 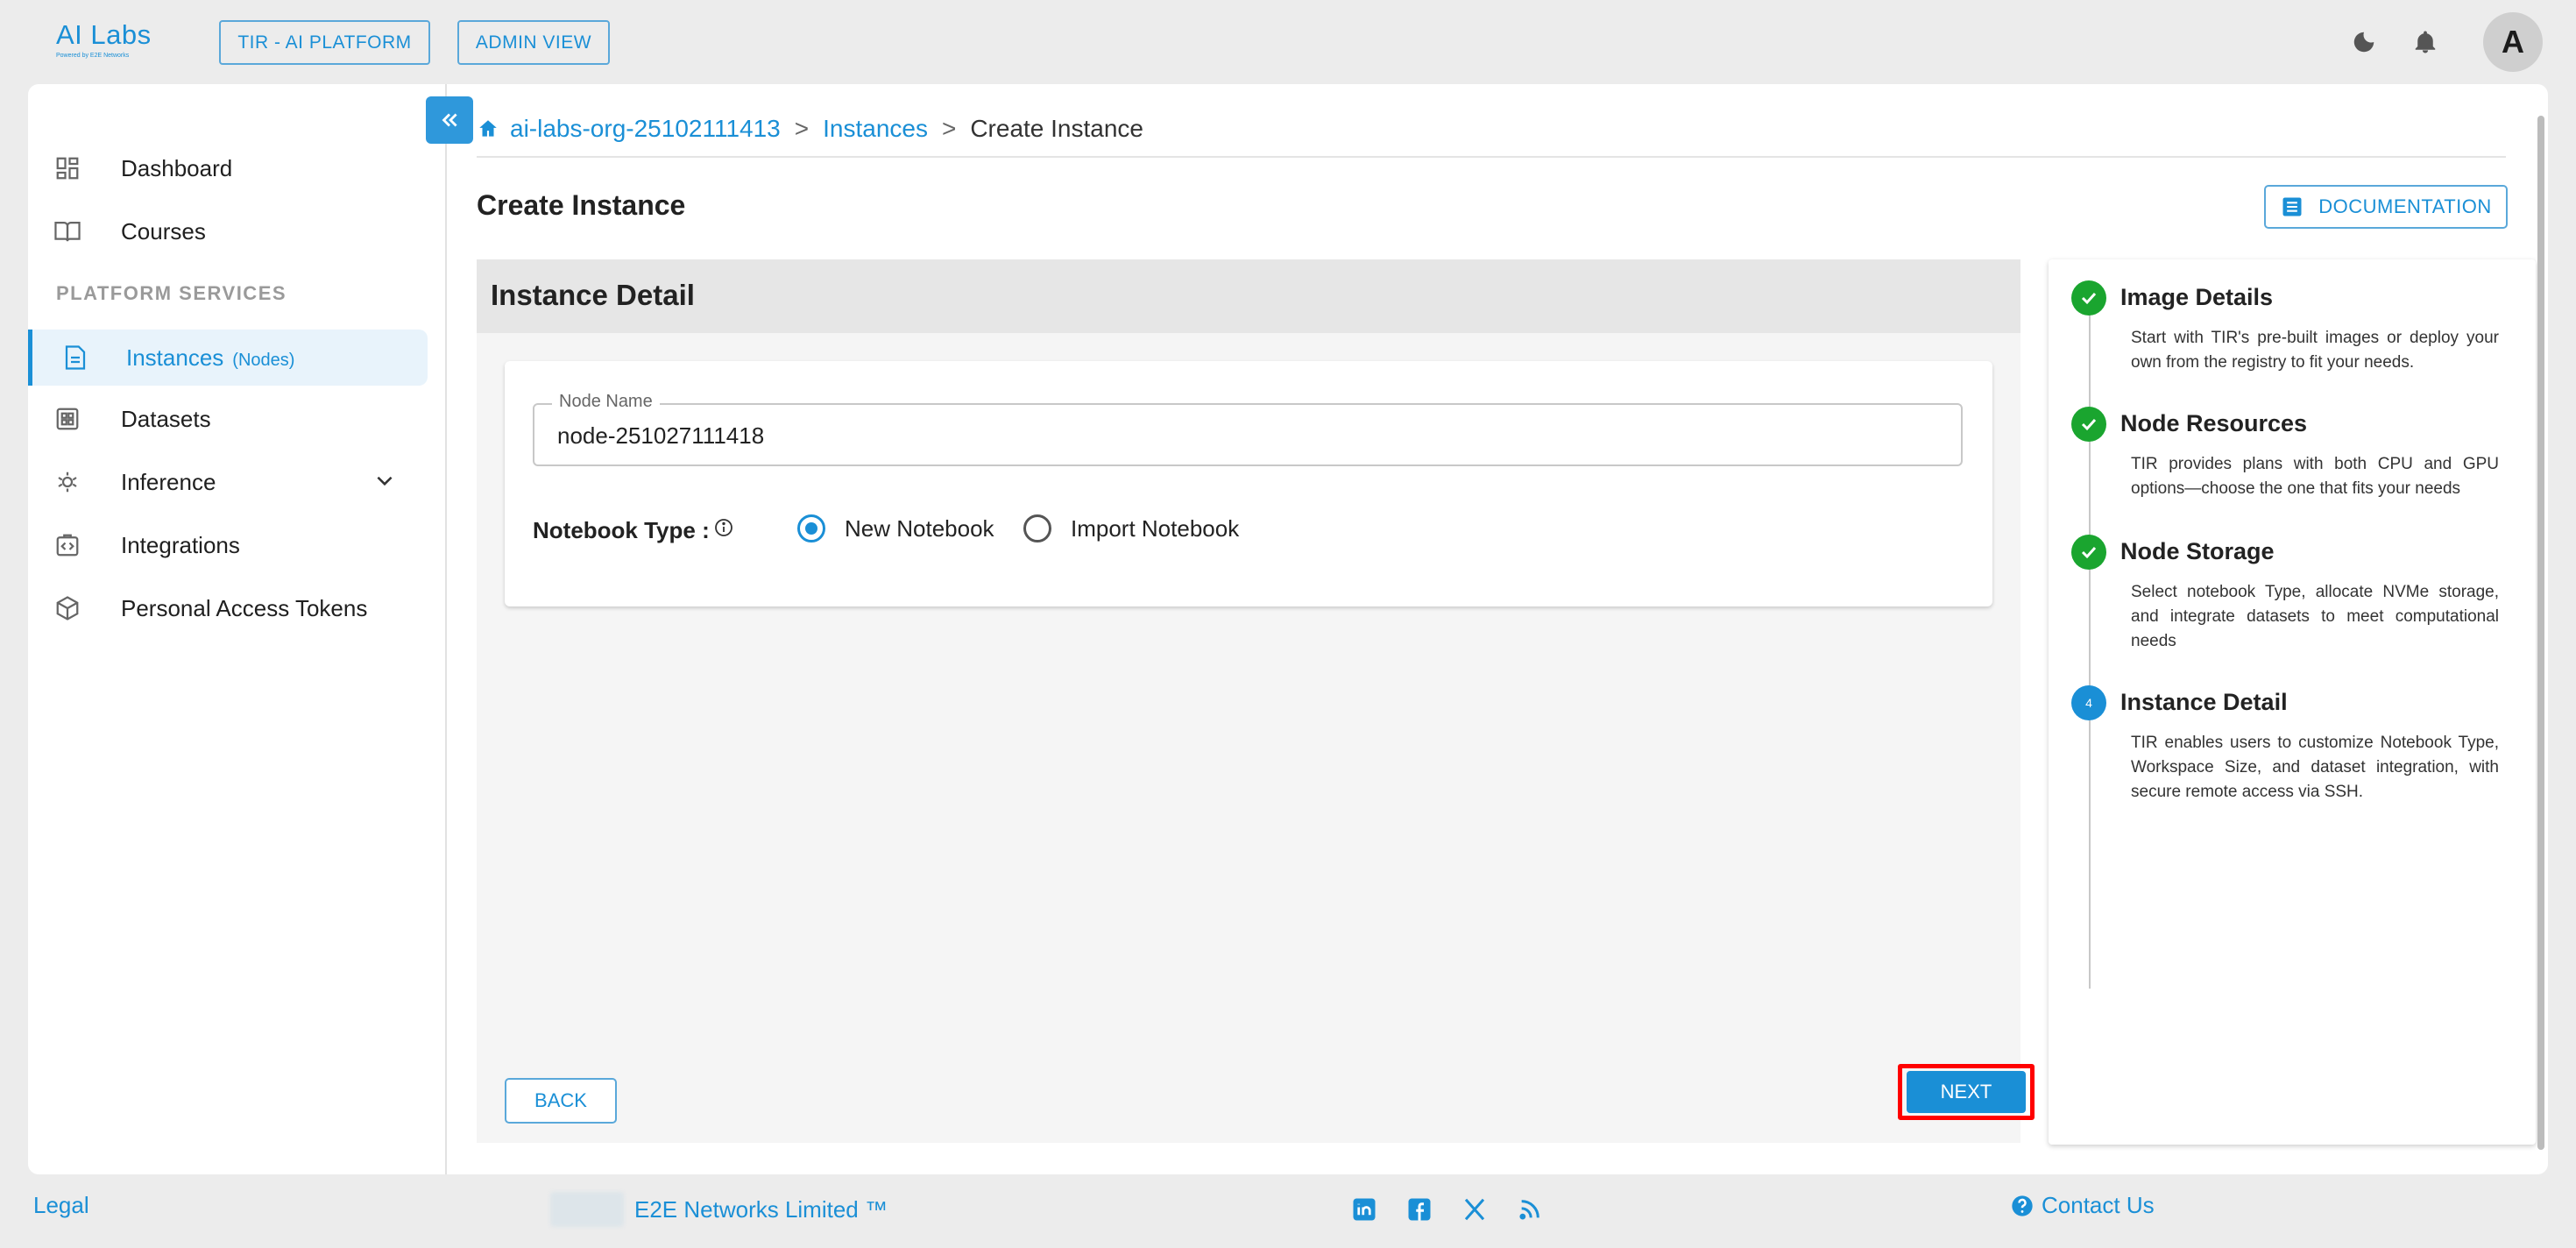 What do you see at coordinates (645, 129) in the screenshot?
I see `breadcrumb-org-link: ai-labs-org-25102111413` at bounding box center [645, 129].